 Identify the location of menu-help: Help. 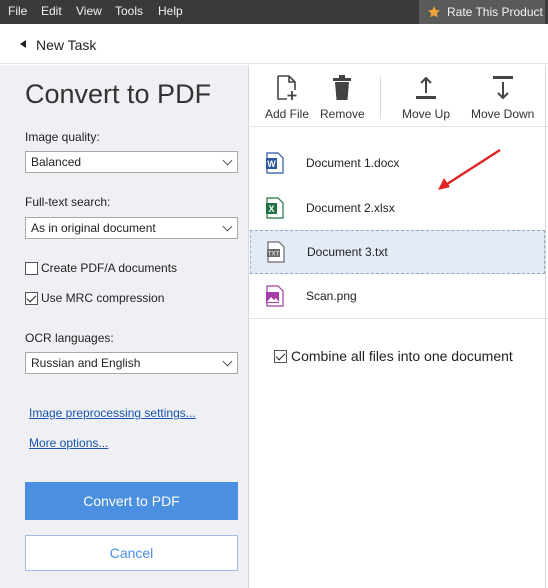
(170, 11).